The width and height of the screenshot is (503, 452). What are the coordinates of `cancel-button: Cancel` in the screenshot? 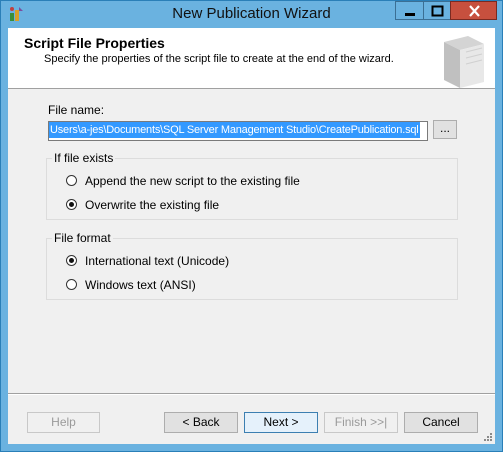 It's located at (441, 422).